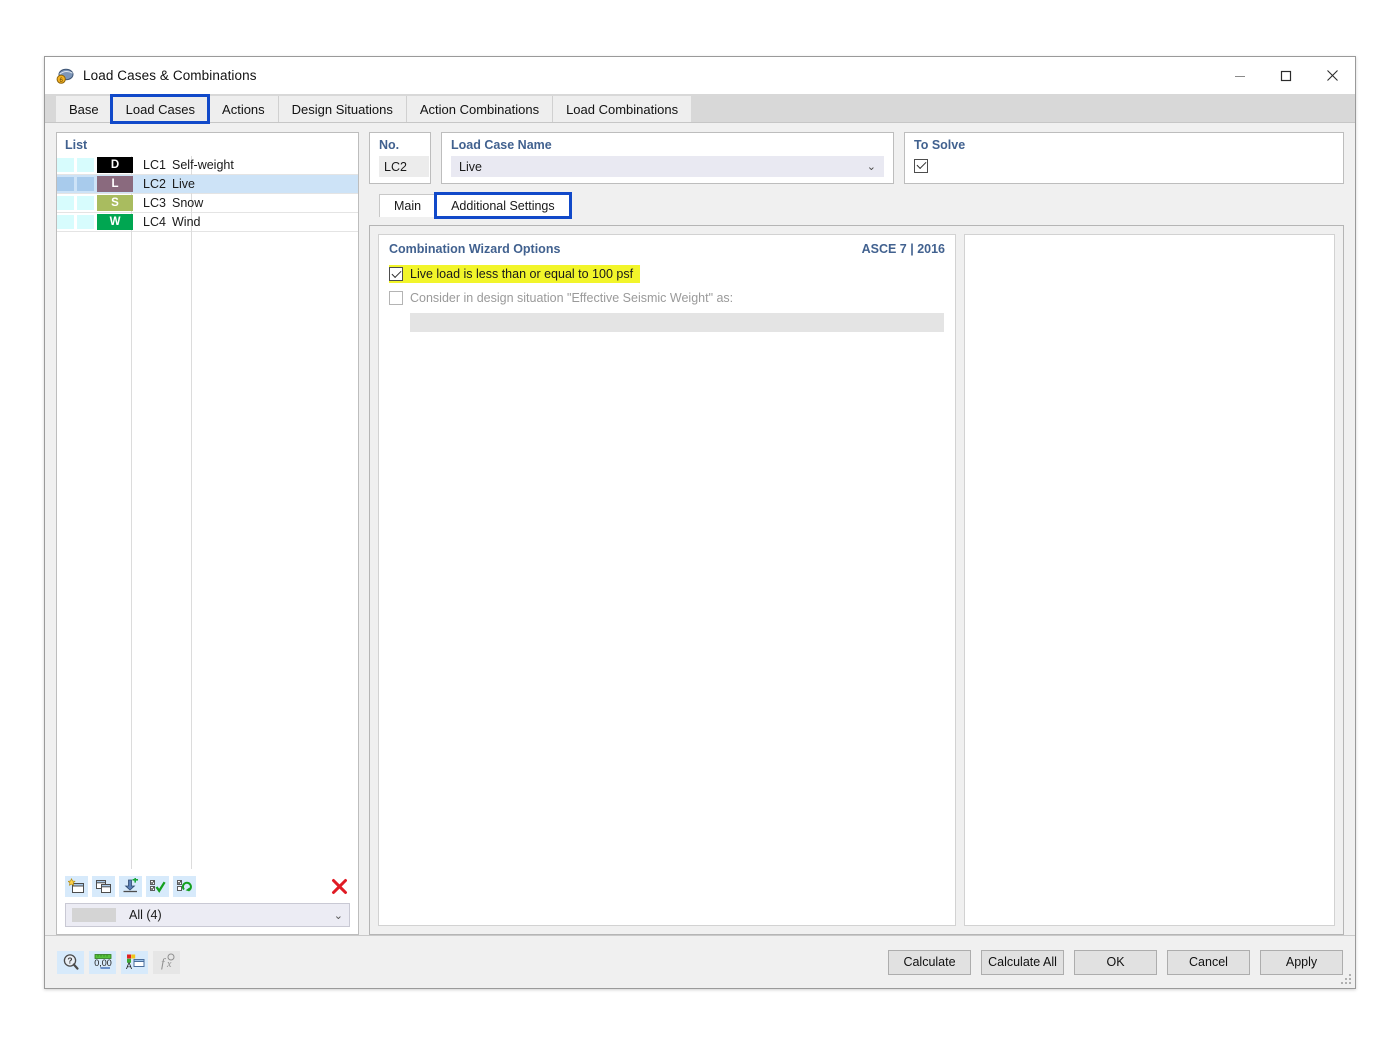 This screenshot has height=1050, width=1400. I want to click on wizard-standard-label: ASCE 7 | 2016, so click(903, 249).